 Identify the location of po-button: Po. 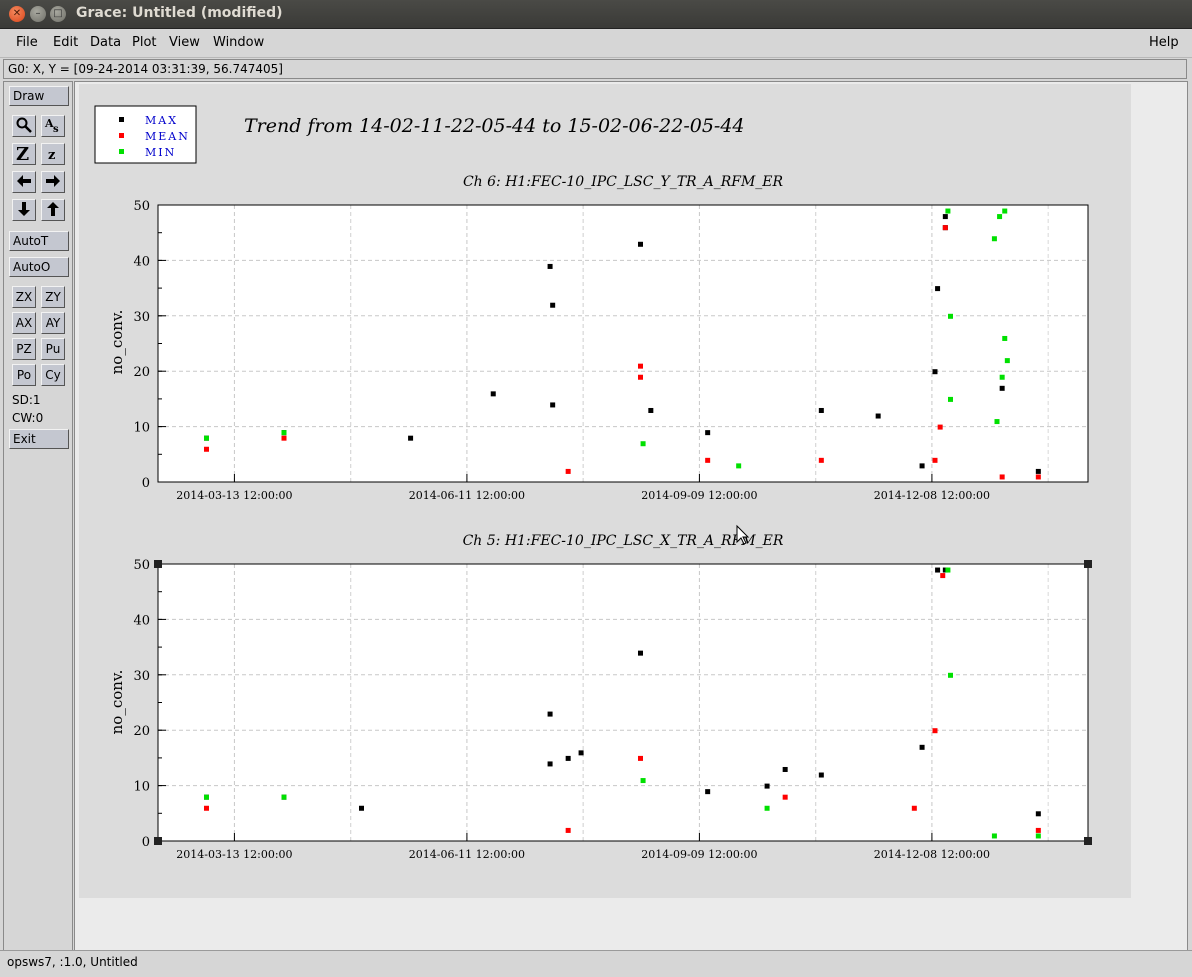
(24, 375).